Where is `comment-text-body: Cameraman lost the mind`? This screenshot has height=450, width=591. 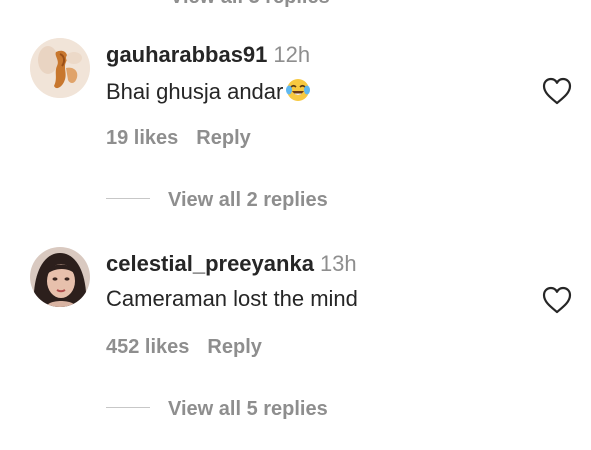 comment-text-body: Cameraman lost the mind is located at coordinates (232, 298).